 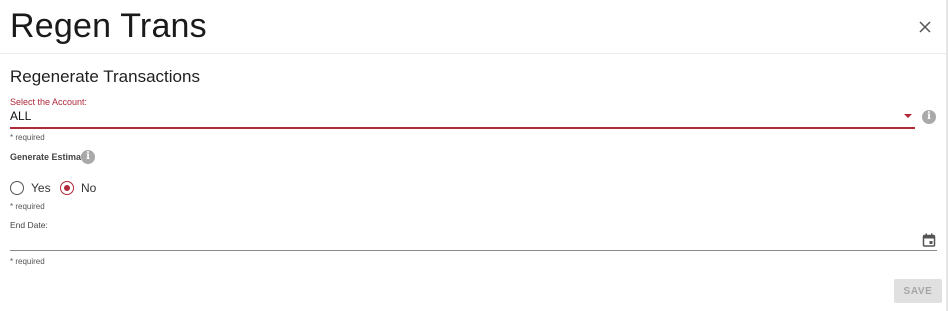 I want to click on calendar-icon, so click(x=929, y=240).